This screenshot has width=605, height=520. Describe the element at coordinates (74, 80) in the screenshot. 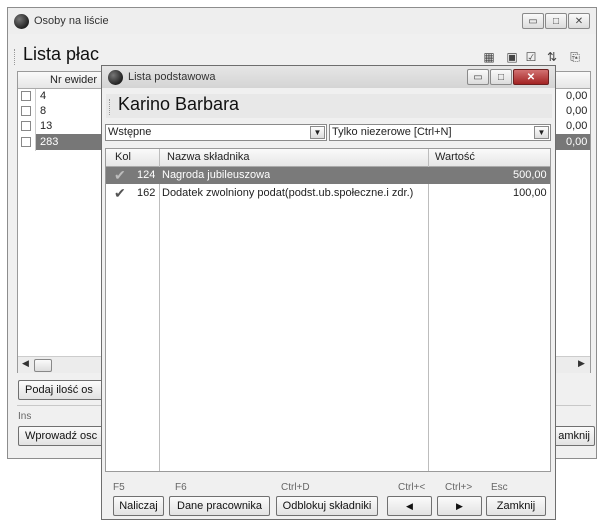

I see `column-nr-header: Nr ewider` at that location.